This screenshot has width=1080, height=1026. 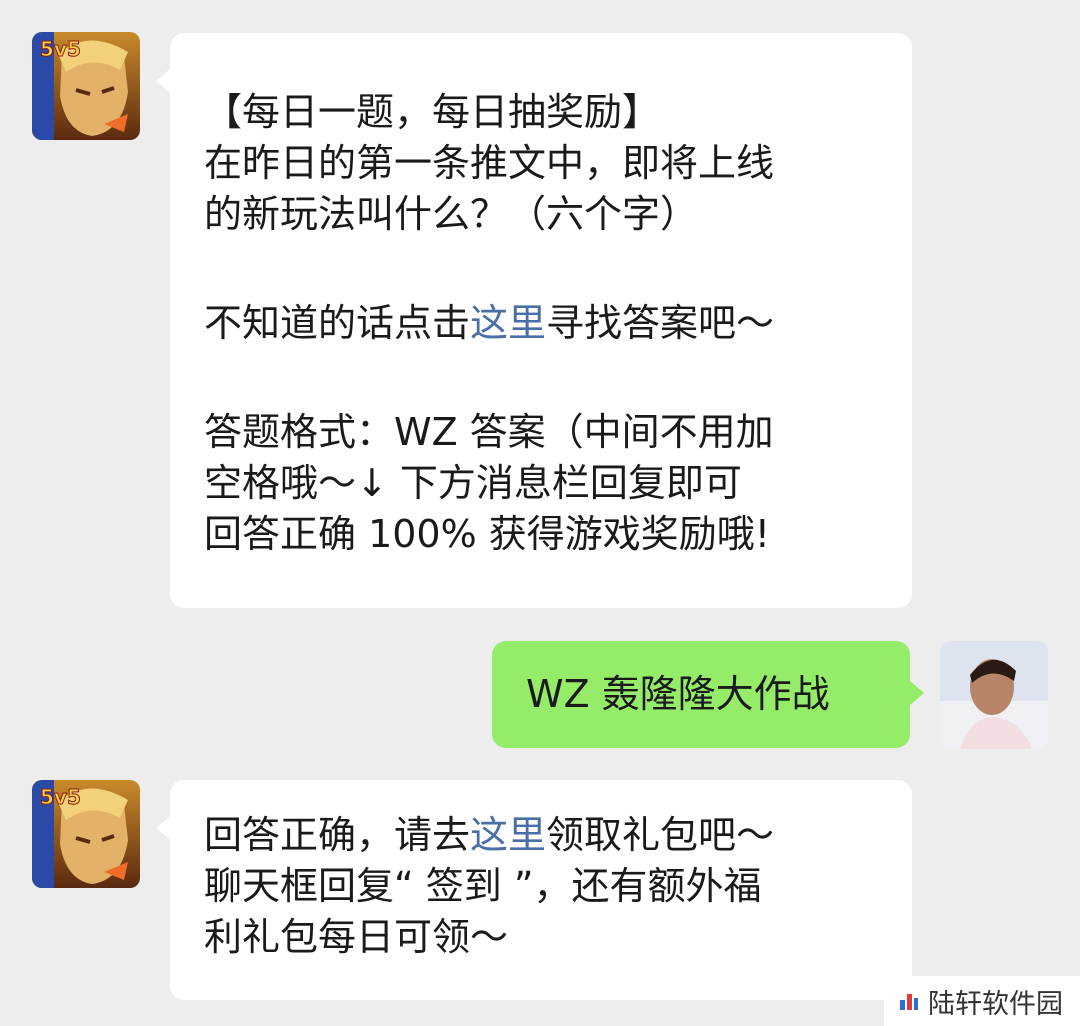 I want to click on message-bubble-answer: WZ 轰隆隆大作战, so click(x=708, y=694).